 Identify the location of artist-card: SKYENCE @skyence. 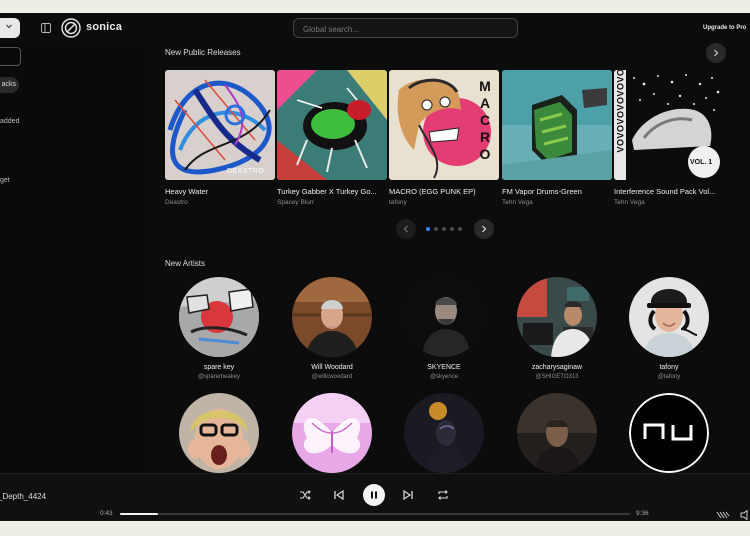
(444, 328).